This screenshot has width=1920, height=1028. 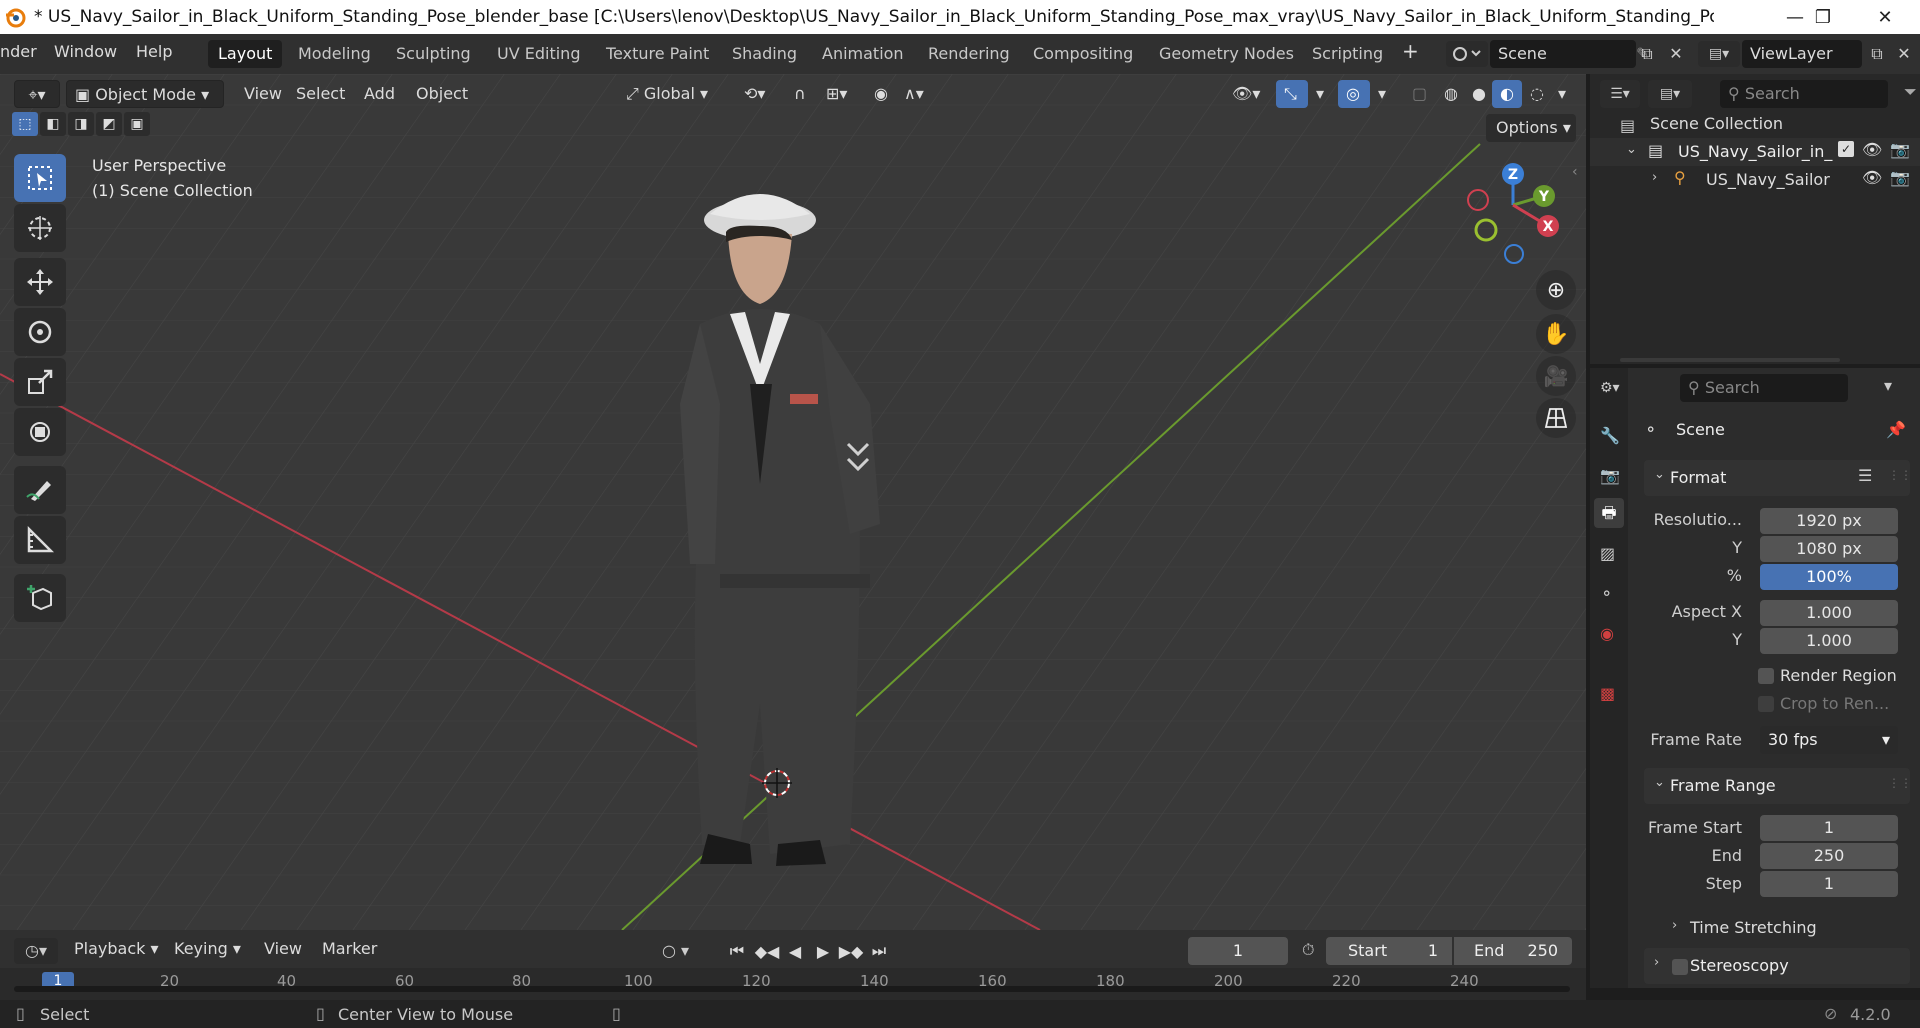 I want to click on timeline-start-field: Start 1, so click(x=1389, y=951).